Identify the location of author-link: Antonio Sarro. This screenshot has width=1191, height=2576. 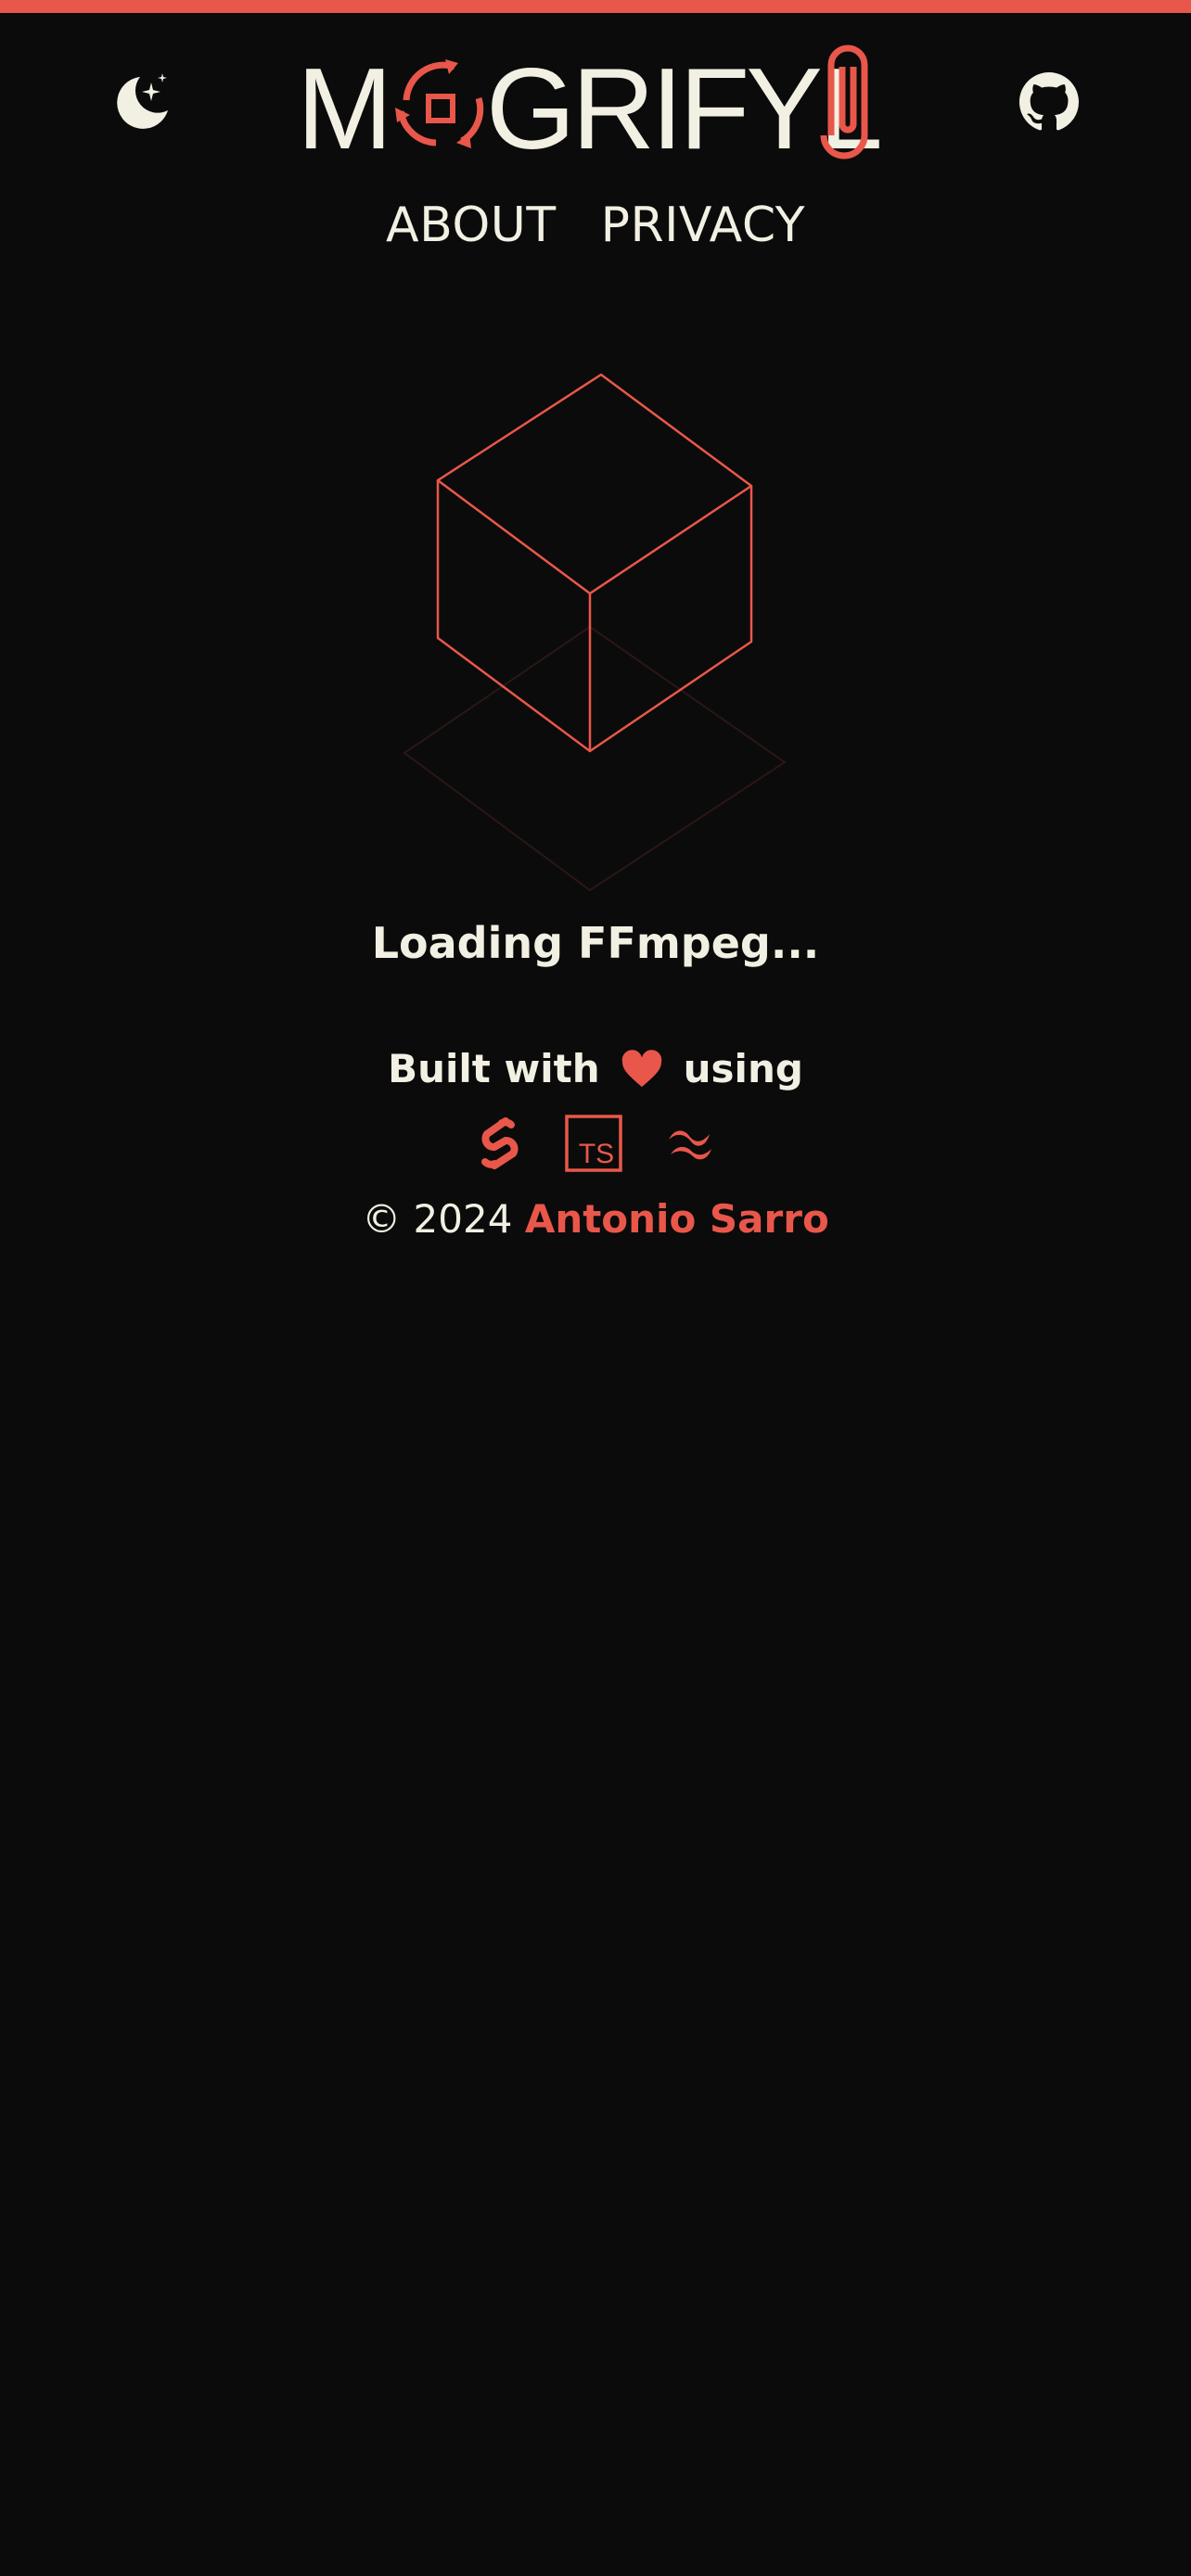
(677, 1219).